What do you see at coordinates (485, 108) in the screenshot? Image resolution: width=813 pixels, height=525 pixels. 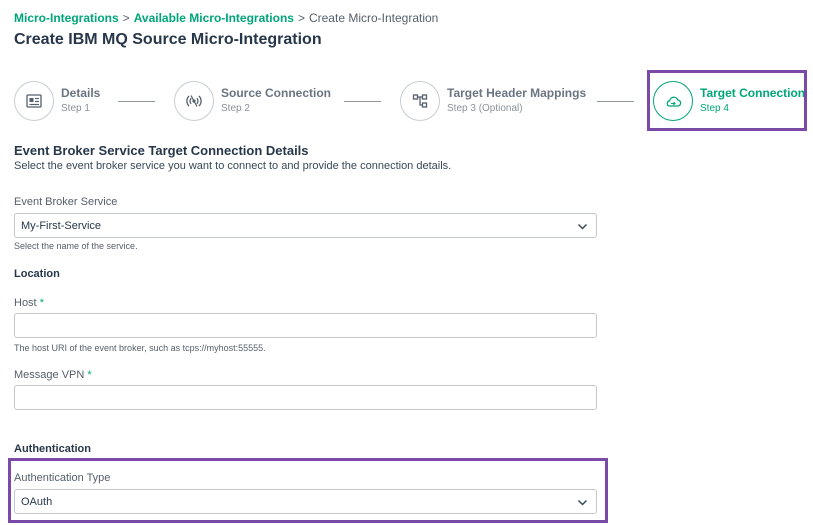 I see `step-sub: Step 3 (Optional)` at bounding box center [485, 108].